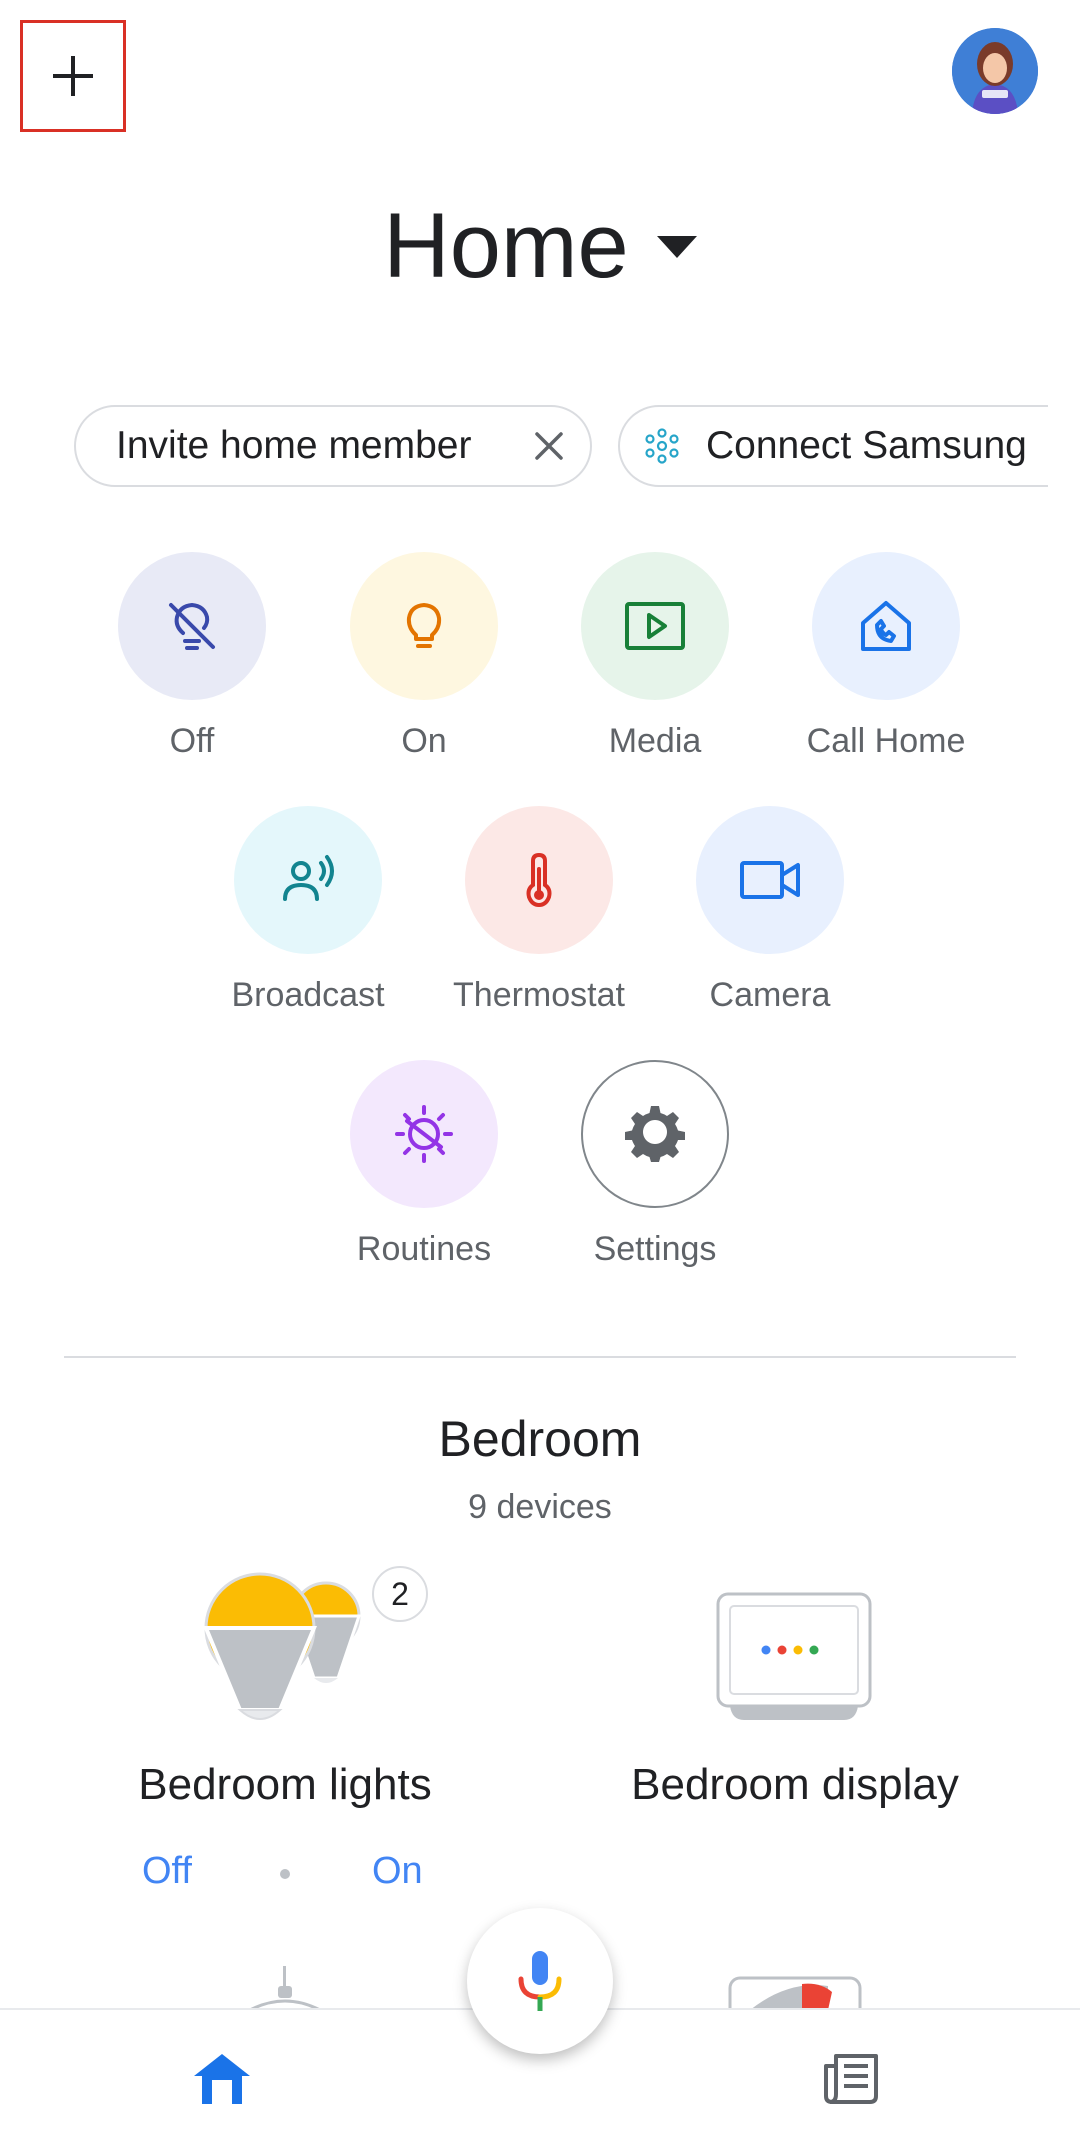 This screenshot has width=1080, height=2156. Describe the element at coordinates (400, 1594) in the screenshot. I see `light-count-badge: 2` at that location.